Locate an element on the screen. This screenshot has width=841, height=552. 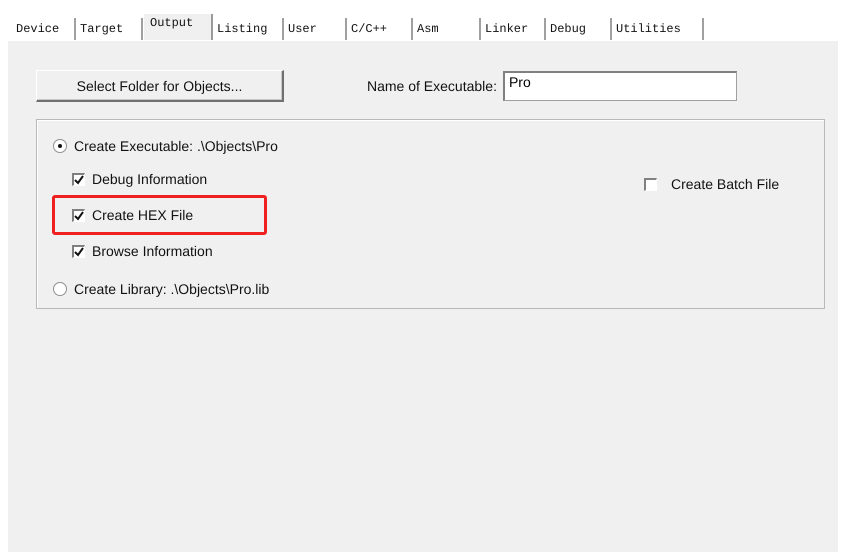
radio-label: Create Executable: .\Objects\Pro is located at coordinates (176, 146).